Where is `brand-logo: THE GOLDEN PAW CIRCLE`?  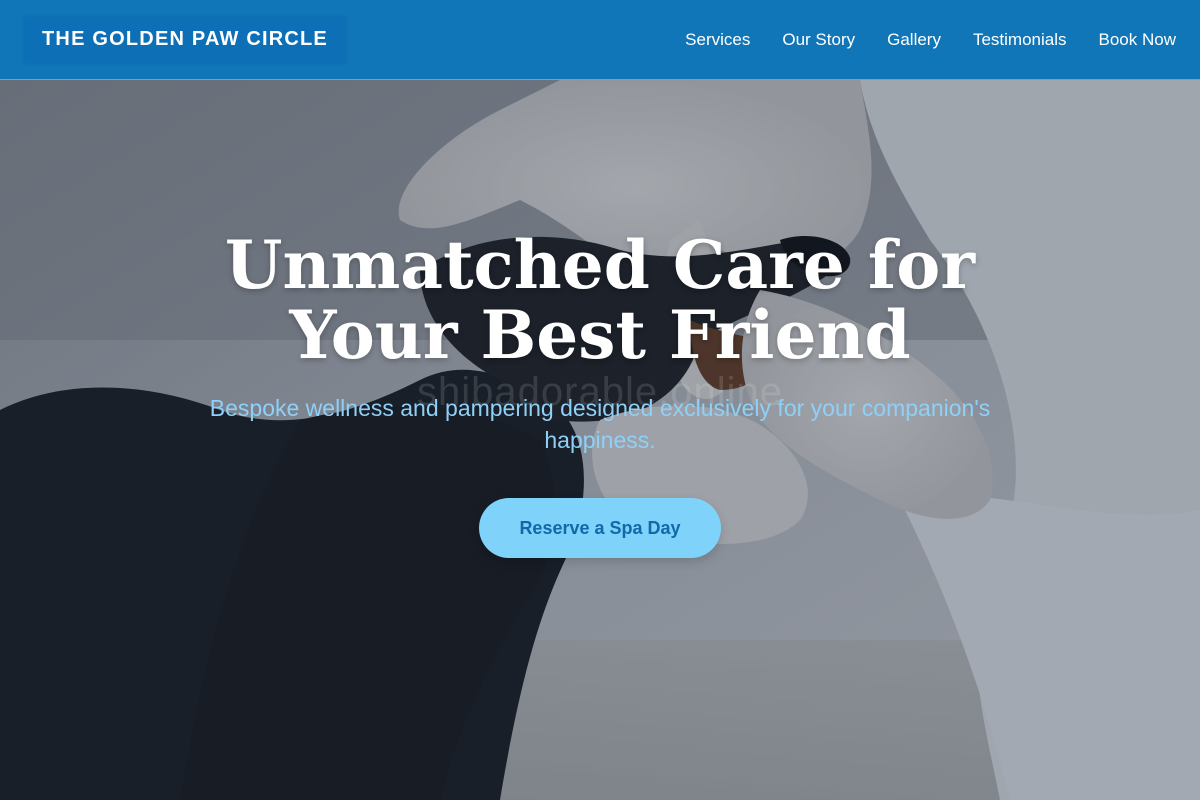 brand-logo: THE GOLDEN PAW CIRCLE is located at coordinates (185, 39).